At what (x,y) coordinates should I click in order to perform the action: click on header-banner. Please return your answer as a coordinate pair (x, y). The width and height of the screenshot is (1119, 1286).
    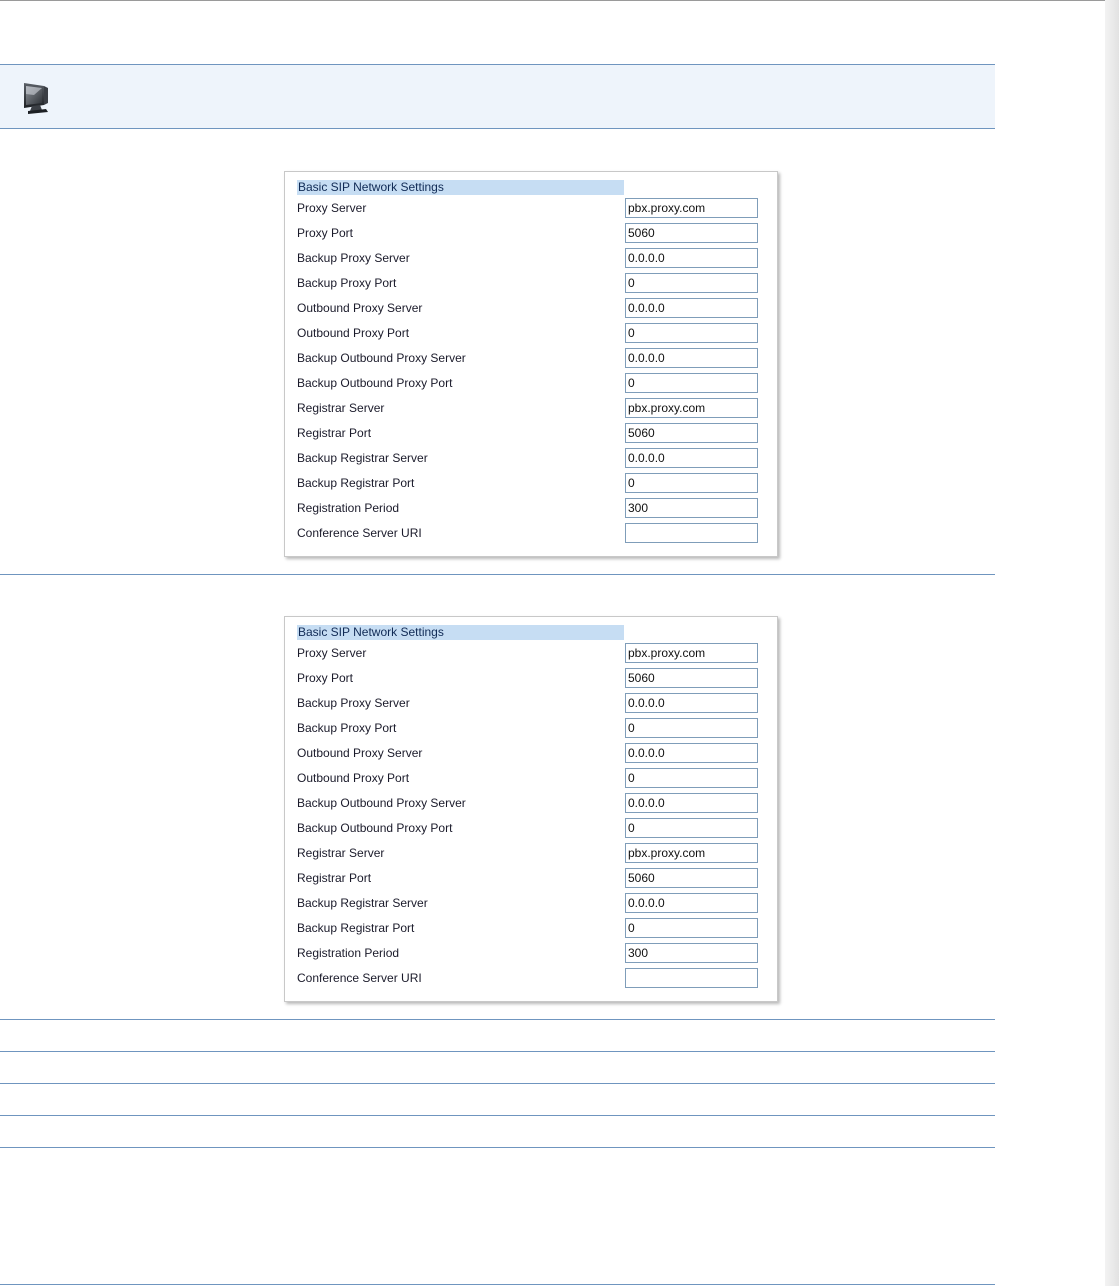
    Looking at the image, I should click on (497, 96).